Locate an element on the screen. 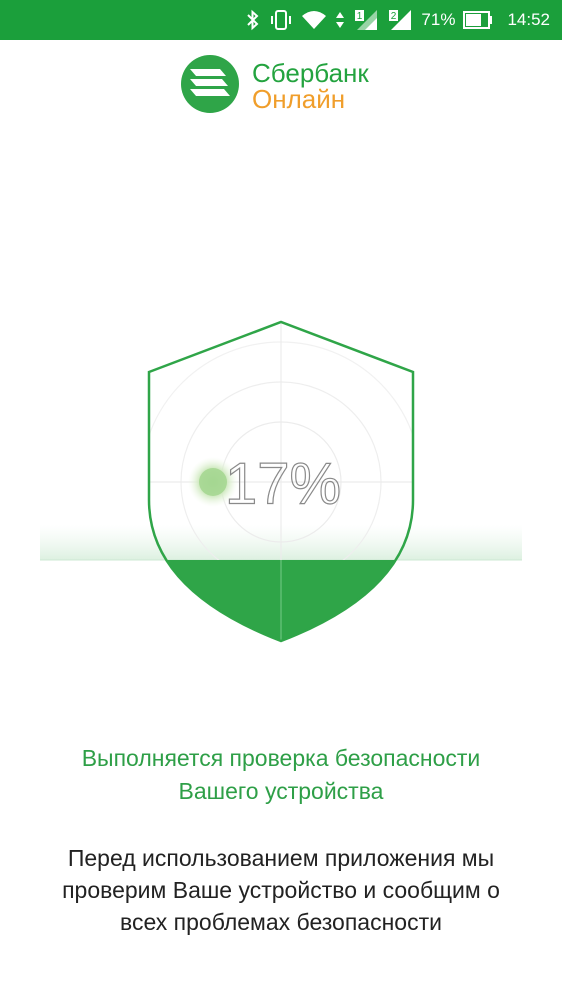 This screenshot has height=1000, width=562. desc-line-2: проверим Ваше устройство и сообщим о is located at coordinates (281, 890).